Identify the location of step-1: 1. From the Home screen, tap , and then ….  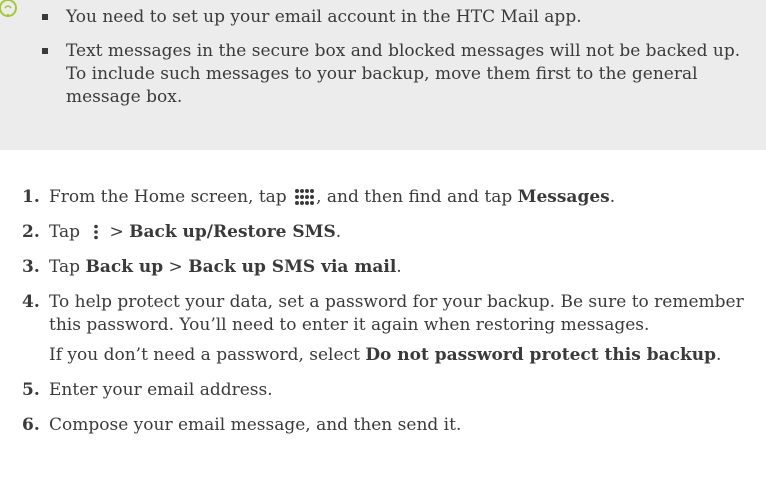
(319, 197).